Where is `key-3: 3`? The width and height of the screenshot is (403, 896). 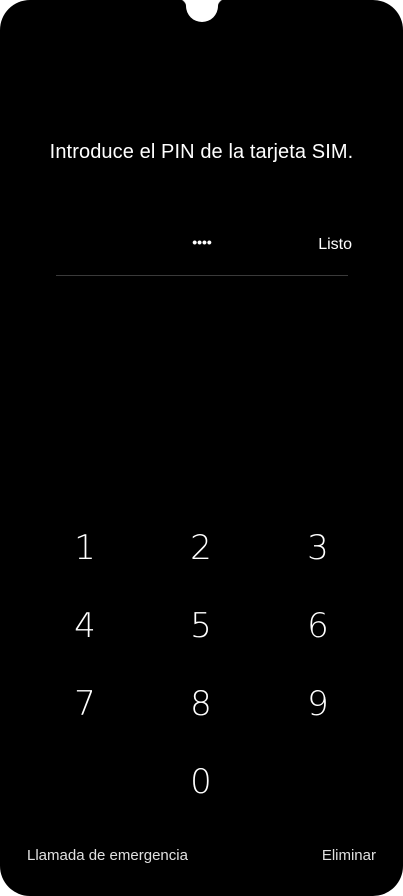 key-3: 3 is located at coordinates (318, 548).